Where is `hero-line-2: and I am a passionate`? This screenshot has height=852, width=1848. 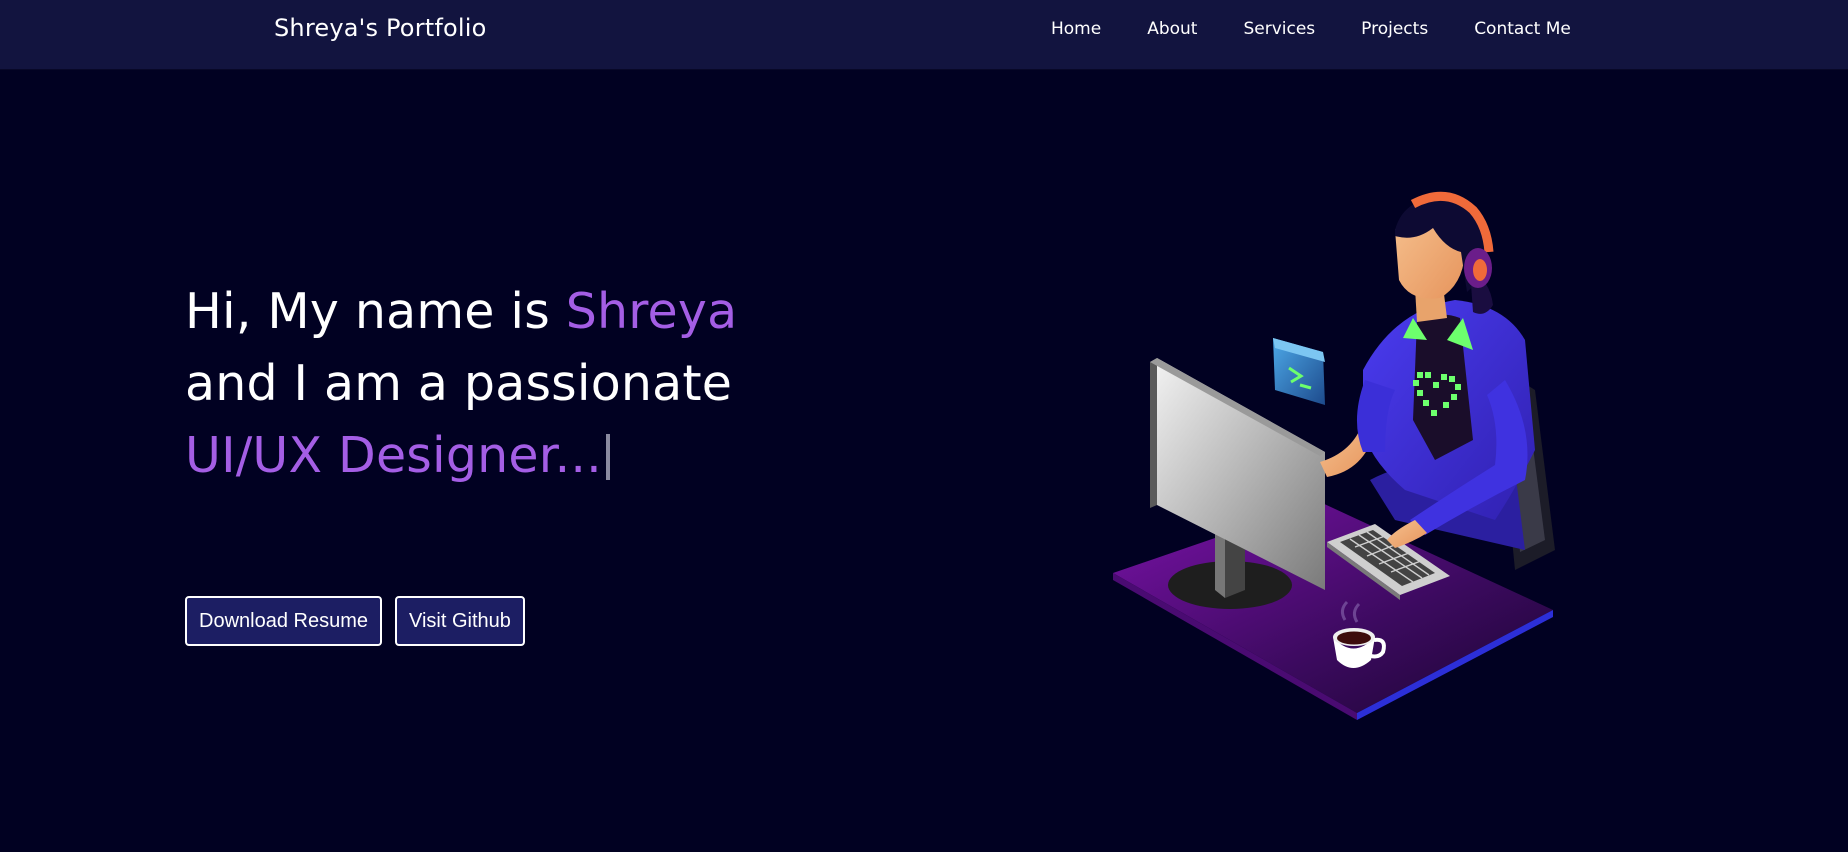
hero-line-2: and I am a passionate is located at coordinates (459, 383).